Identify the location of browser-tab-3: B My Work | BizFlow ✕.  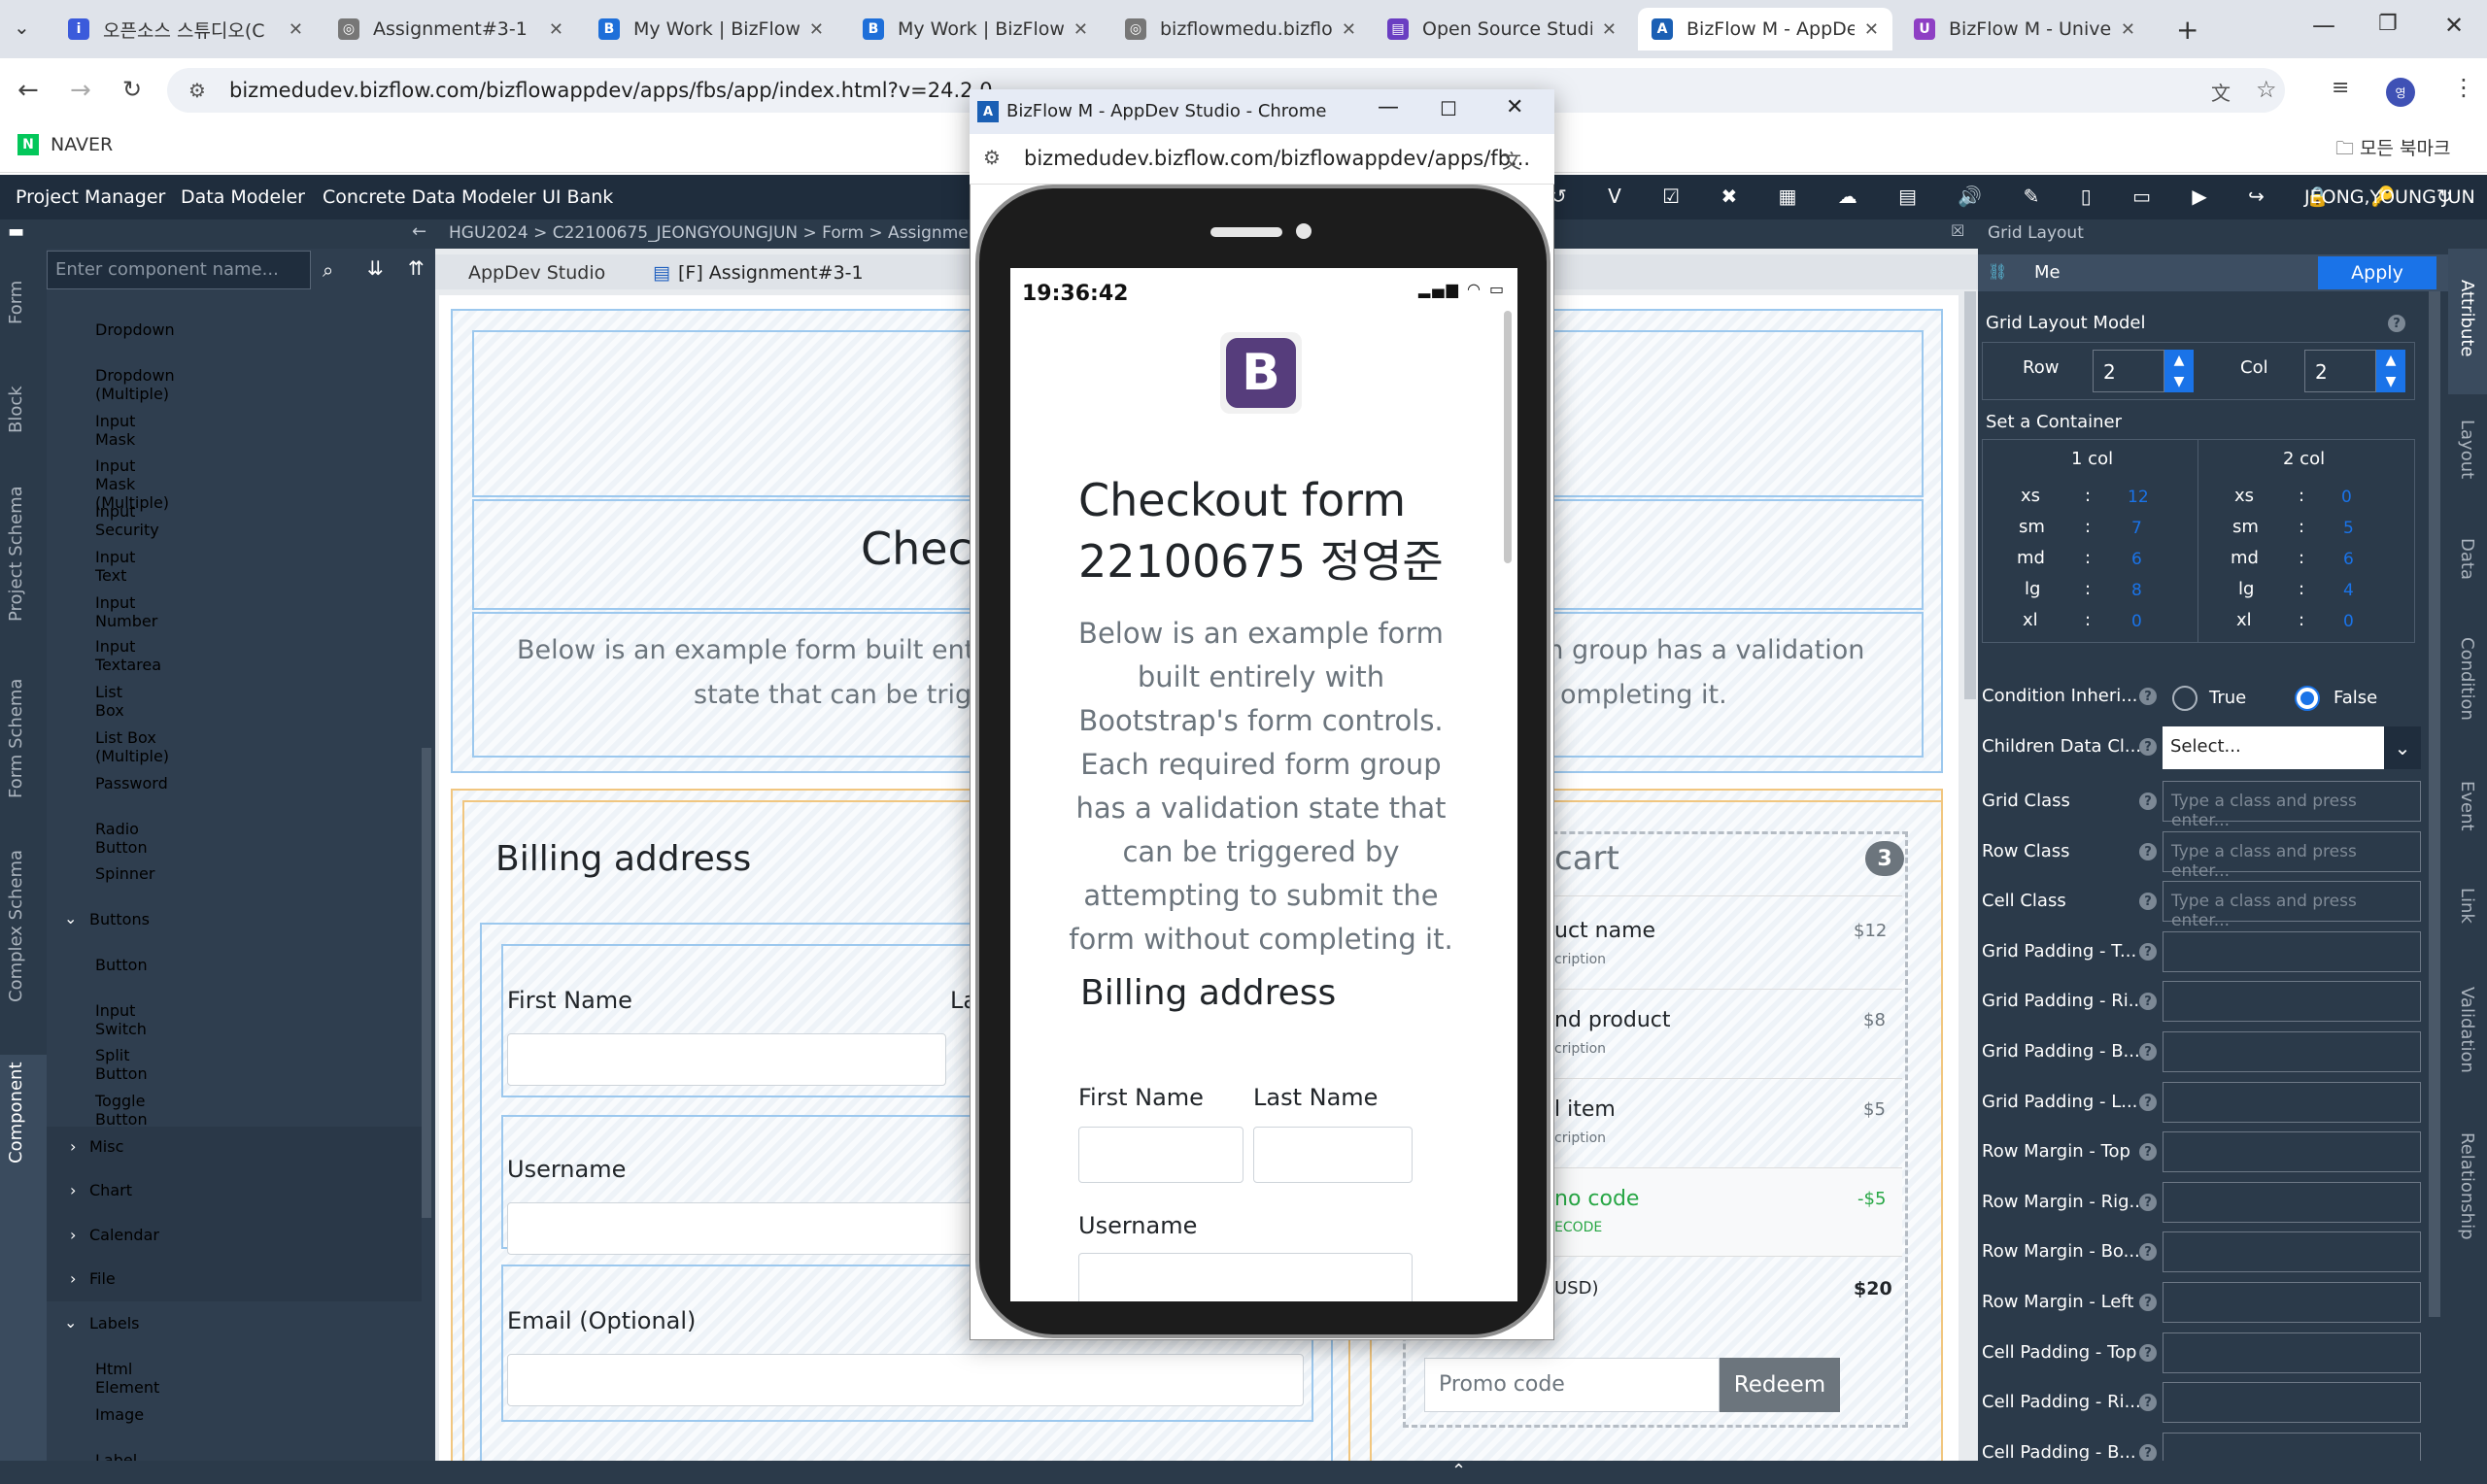
(711, 29).